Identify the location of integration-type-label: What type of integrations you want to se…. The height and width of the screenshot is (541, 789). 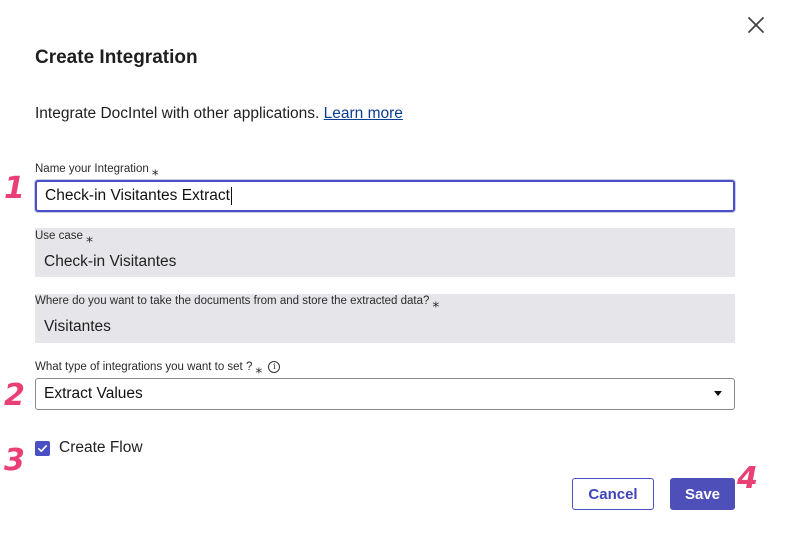
(158, 368).